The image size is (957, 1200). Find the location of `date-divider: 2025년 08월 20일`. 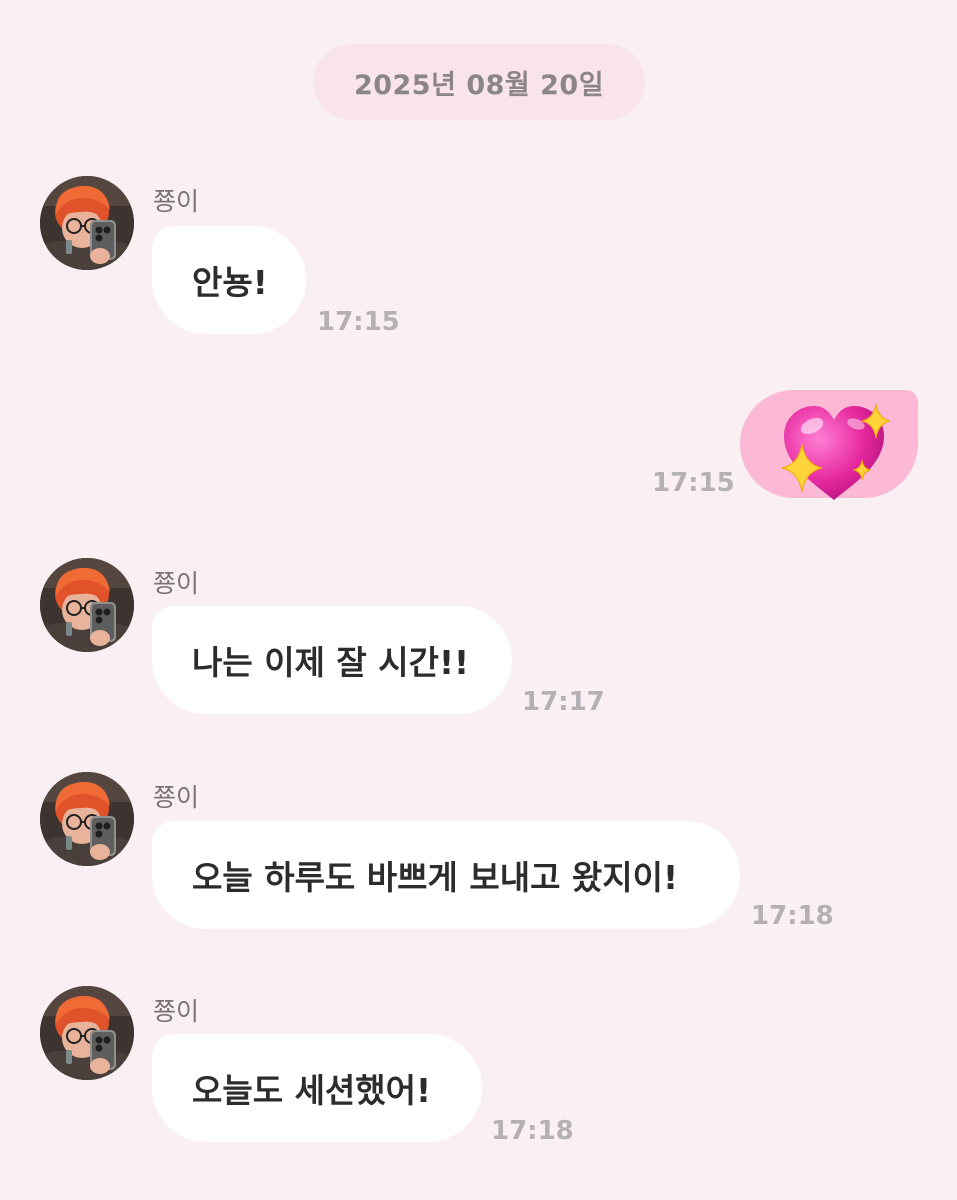

date-divider: 2025년 08월 20일 is located at coordinates (479, 82).